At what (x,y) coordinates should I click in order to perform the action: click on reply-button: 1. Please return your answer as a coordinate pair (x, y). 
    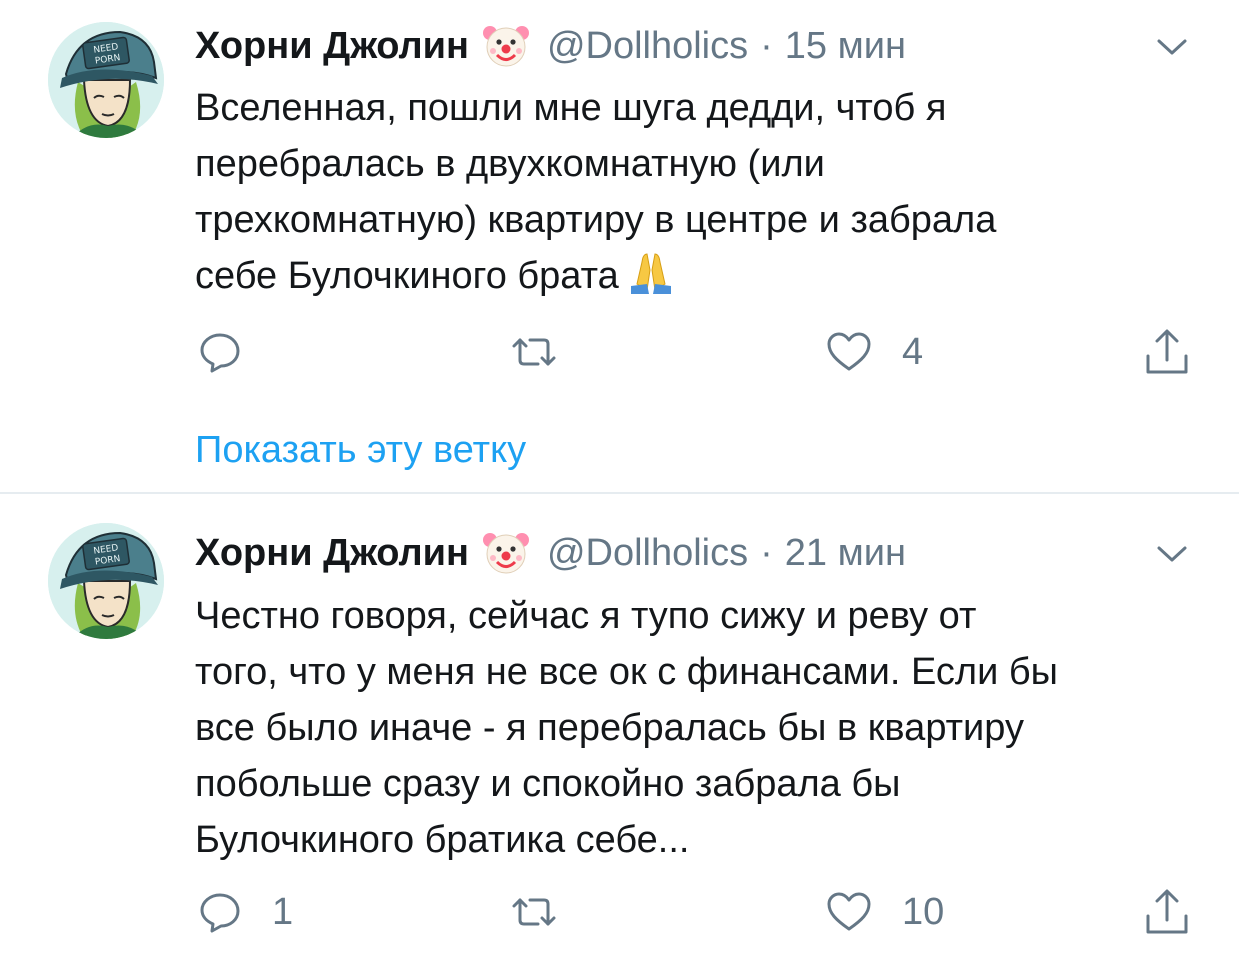
    Looking at the image, I should click on (245, 912).